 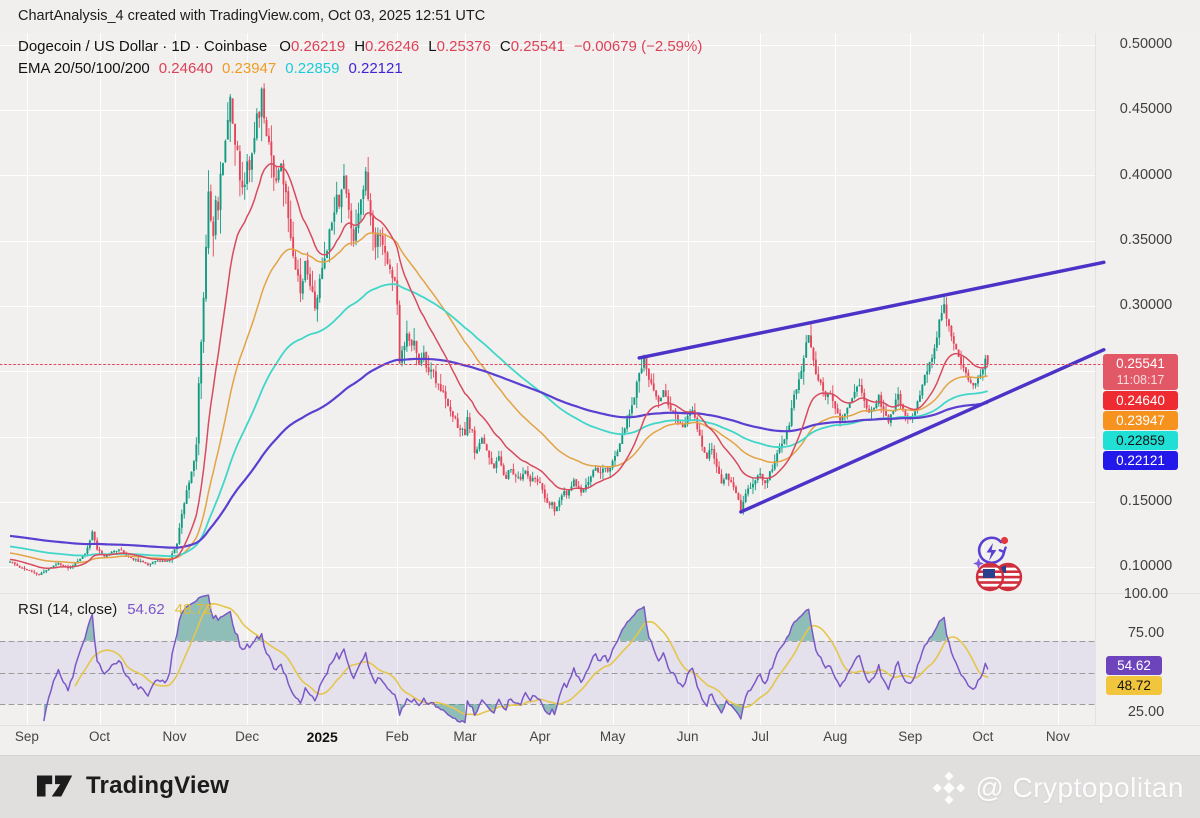 I want to click on symbol-title: Dogecoin / US Dollar · 1D · Coinbase, so click(x=143, y=46).